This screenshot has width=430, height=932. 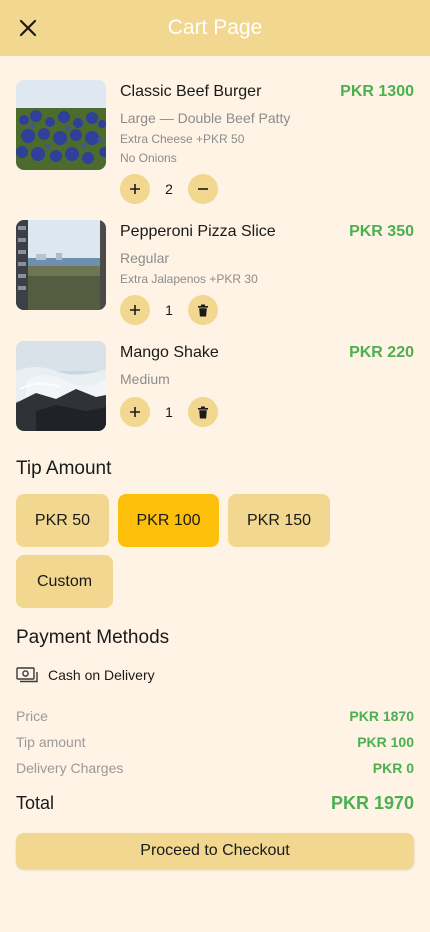 What do you see at coordinates (191, 91) in the screenshot?
I see `item-name: Classic Beef Burger` at bounding box center [191, 91].